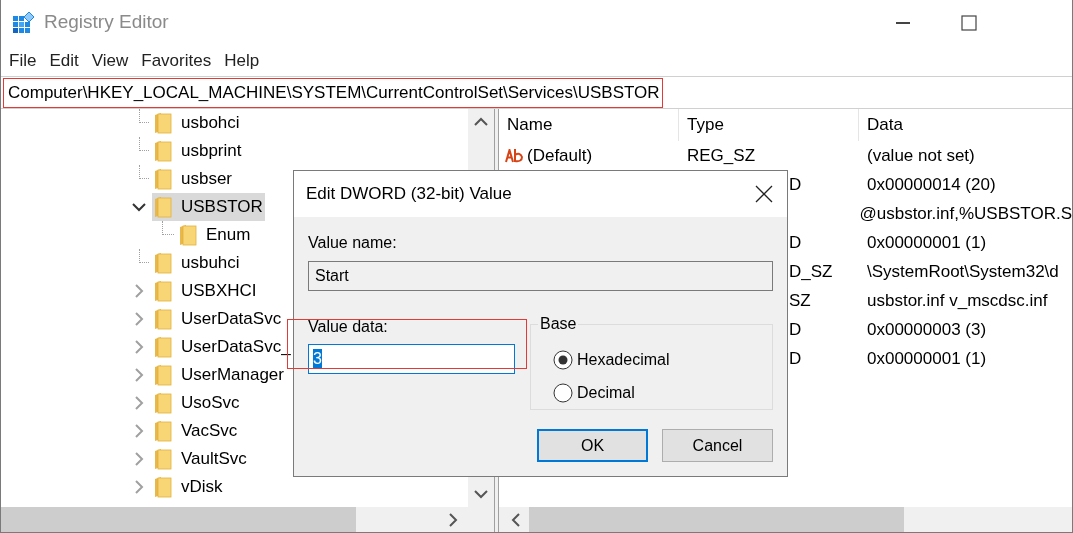  What do you see at coordinates (200, 459) in the screenshot?
I see `tree-item: VaultSvc` at bounding box center [200, 459].